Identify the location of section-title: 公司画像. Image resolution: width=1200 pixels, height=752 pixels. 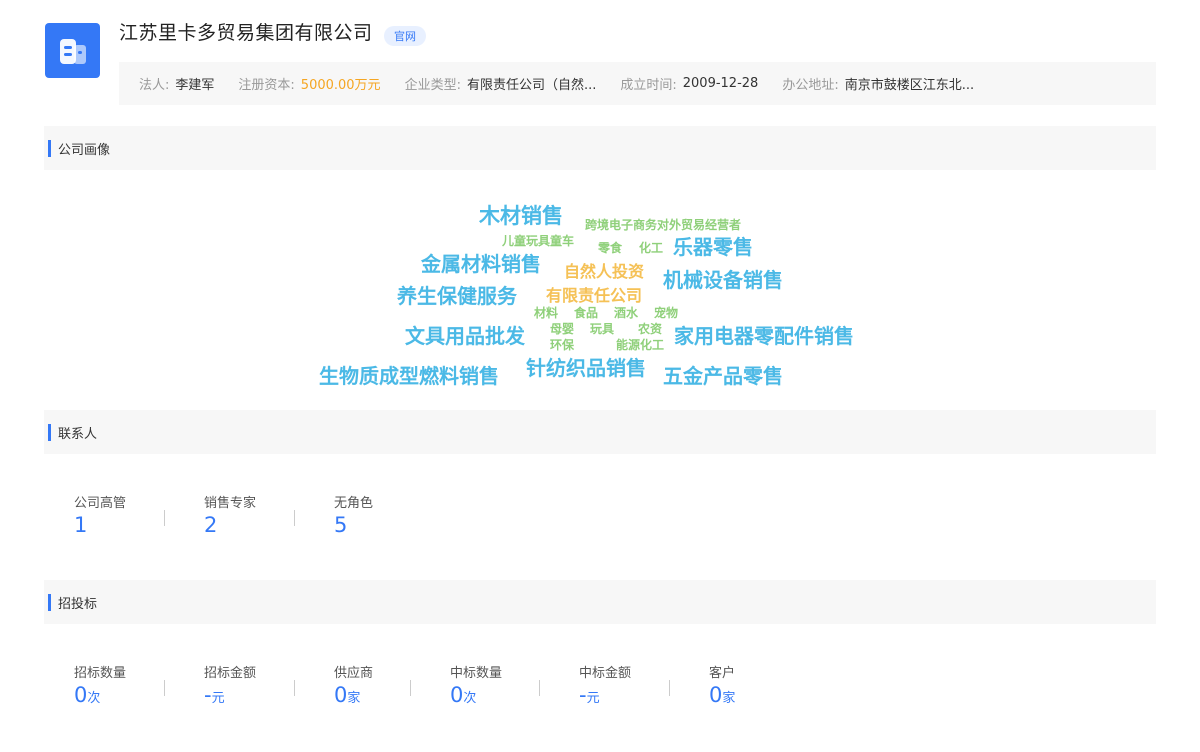
(84, 150).